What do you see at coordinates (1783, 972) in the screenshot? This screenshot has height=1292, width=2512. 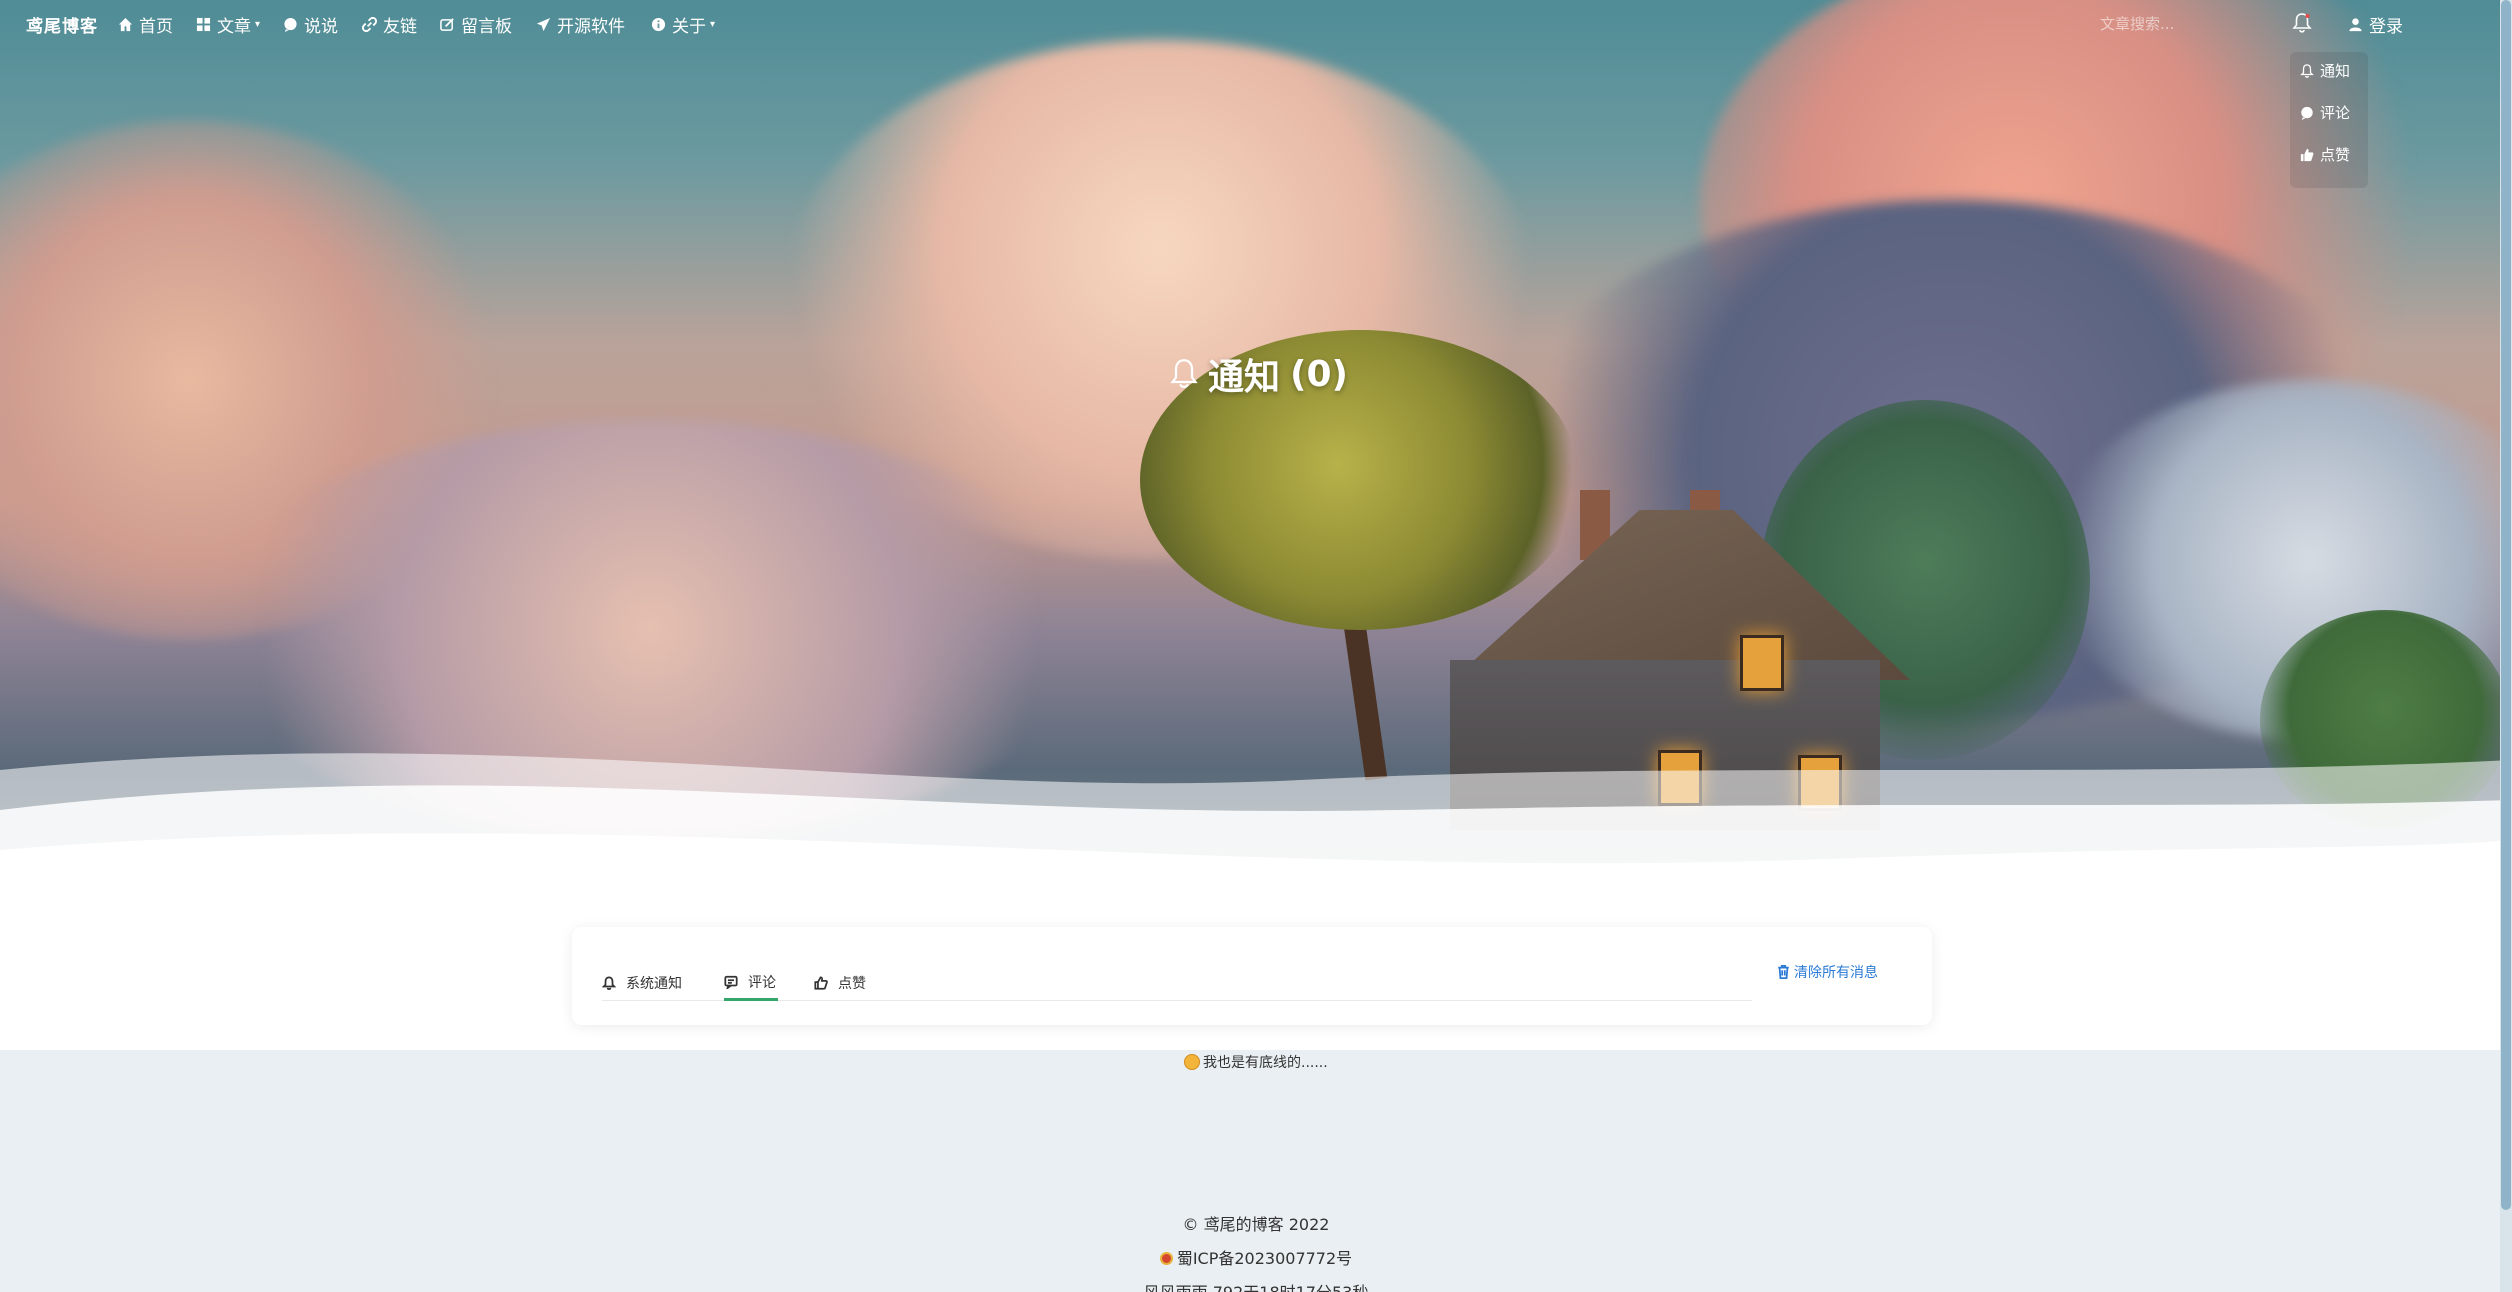 I see `trash-icon` at bounding box center [1783, 972].